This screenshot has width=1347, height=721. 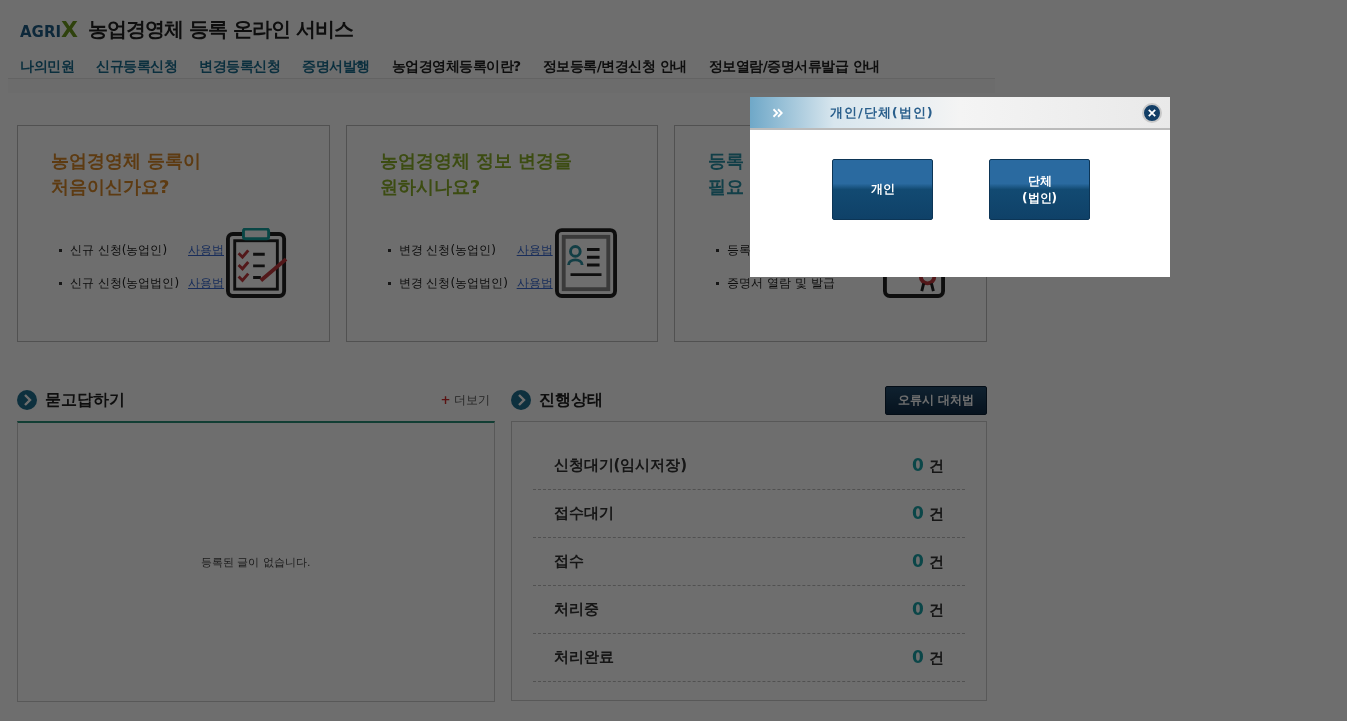 I want to click on item-text: 변경 신청(농업인), so click(x=447, y=250).